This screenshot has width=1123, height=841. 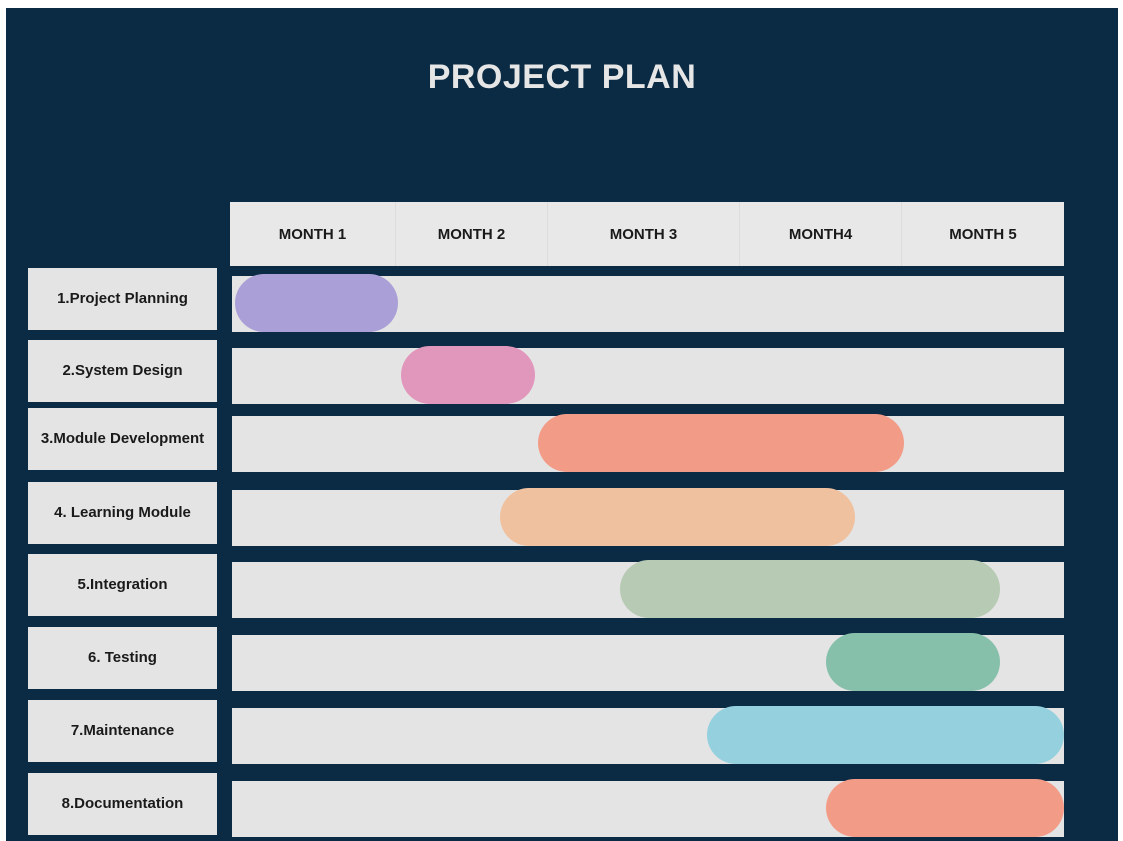 What do you see at coordinates (122, 585) in the screenshot?
I see `task-label: 5.Integration` at bounding box center [122, 585].